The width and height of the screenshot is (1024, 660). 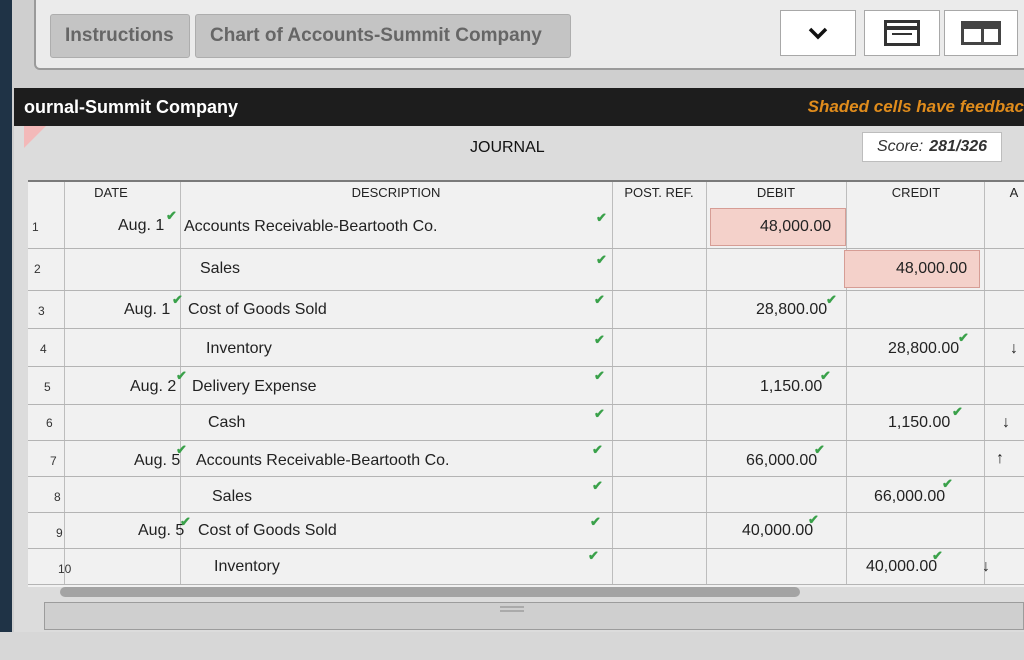 What do you see at coordinates (932, 268) in the screenshot?
I see `credit-value: 48,000.00` at bounding box center [932, 268].